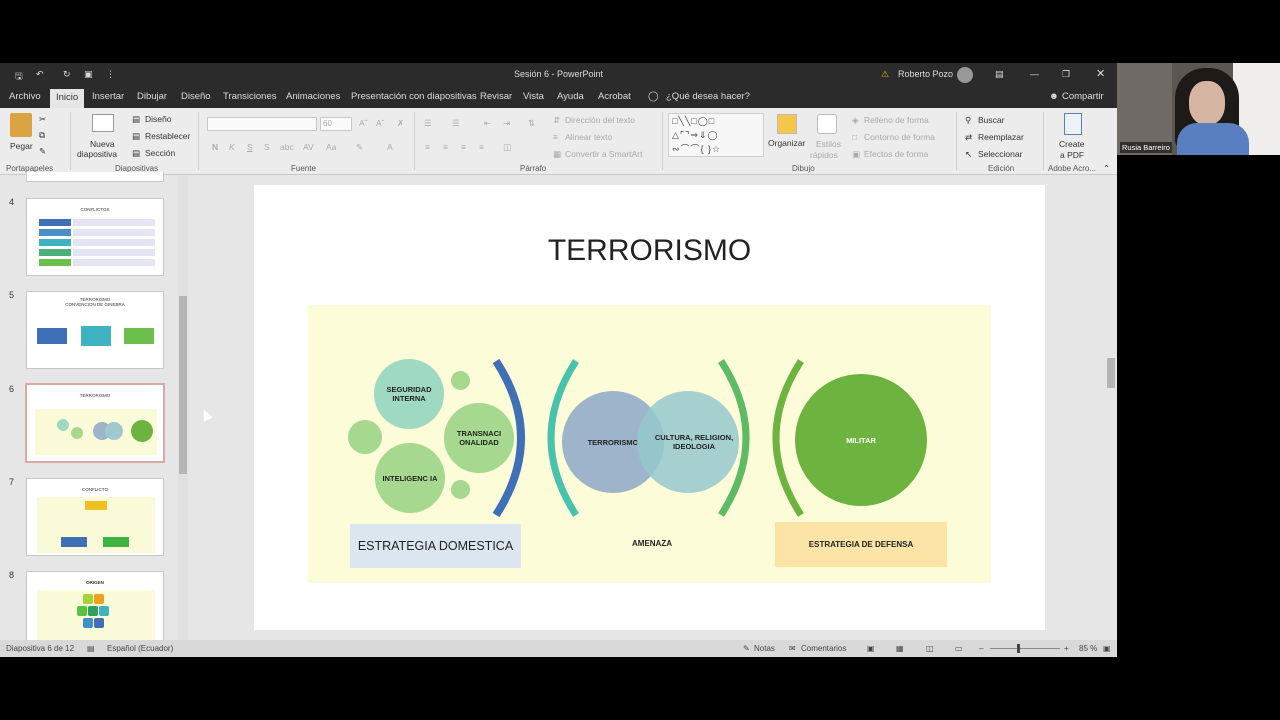 The width and height of the screenshot is (1280, 720). What do you see at coordinates (103, 123) in the screenshot?
I see `new-slide-icon` at bounding box center [103, 123].